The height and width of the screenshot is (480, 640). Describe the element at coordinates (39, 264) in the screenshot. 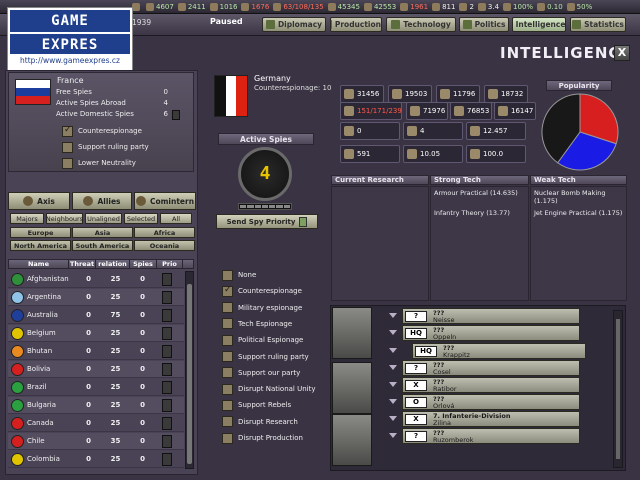

I see `table-header-name: Name` at that location.